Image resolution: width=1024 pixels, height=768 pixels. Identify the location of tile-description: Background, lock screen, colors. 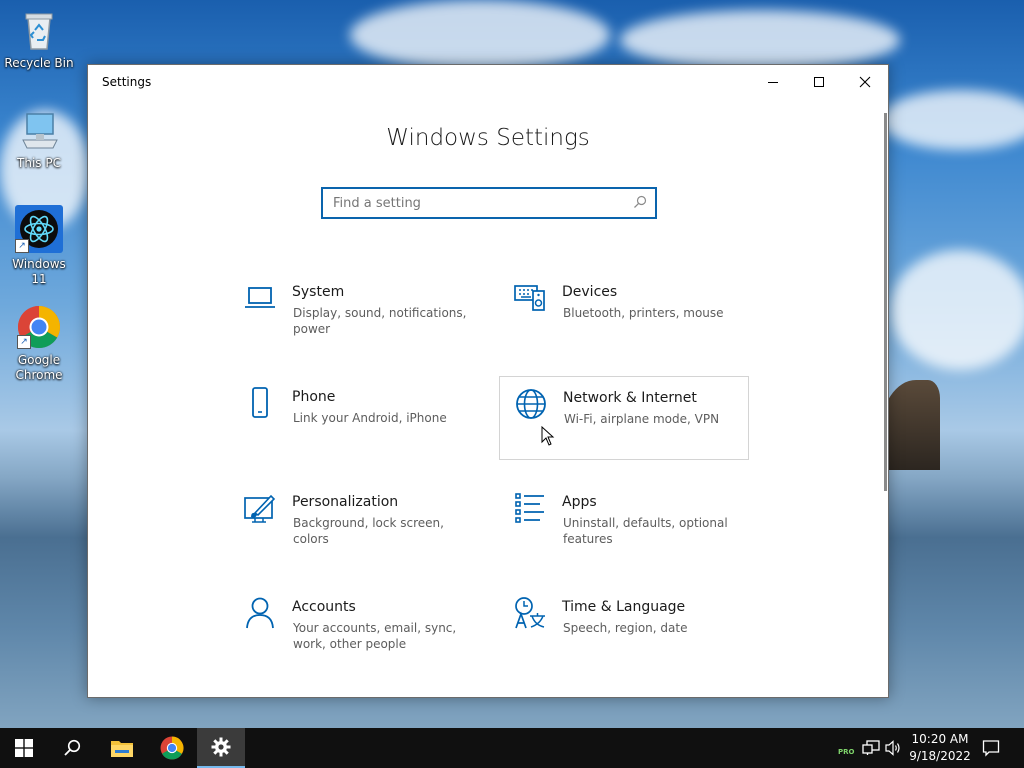
(368, 531).